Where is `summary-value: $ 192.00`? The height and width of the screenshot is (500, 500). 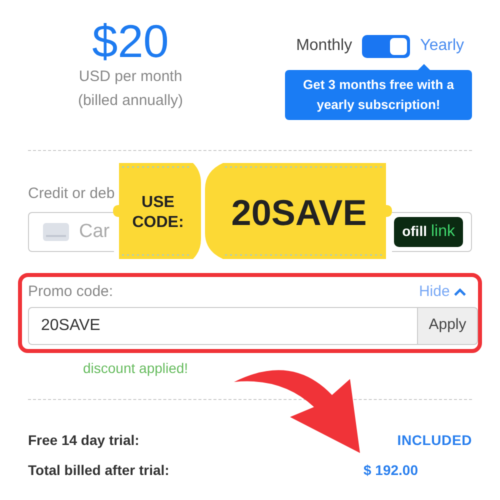
summary-value: $ 192.00 is located at coordinates (391, 470).